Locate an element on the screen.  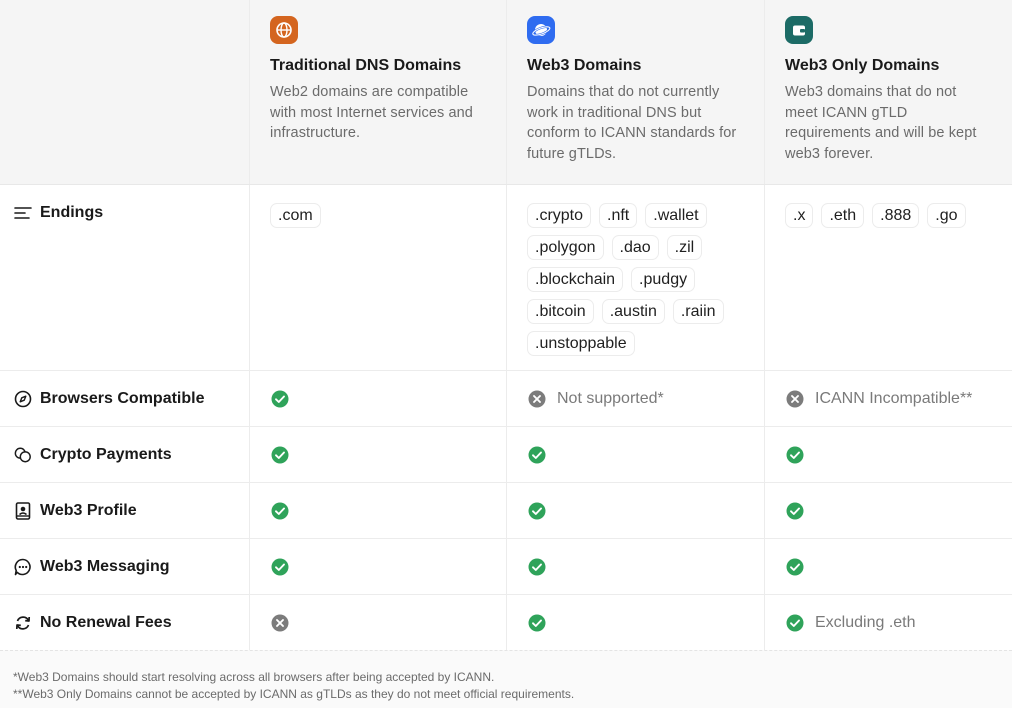
feature-label-cell: Web3 Profile is located at coordinates (125, 510).